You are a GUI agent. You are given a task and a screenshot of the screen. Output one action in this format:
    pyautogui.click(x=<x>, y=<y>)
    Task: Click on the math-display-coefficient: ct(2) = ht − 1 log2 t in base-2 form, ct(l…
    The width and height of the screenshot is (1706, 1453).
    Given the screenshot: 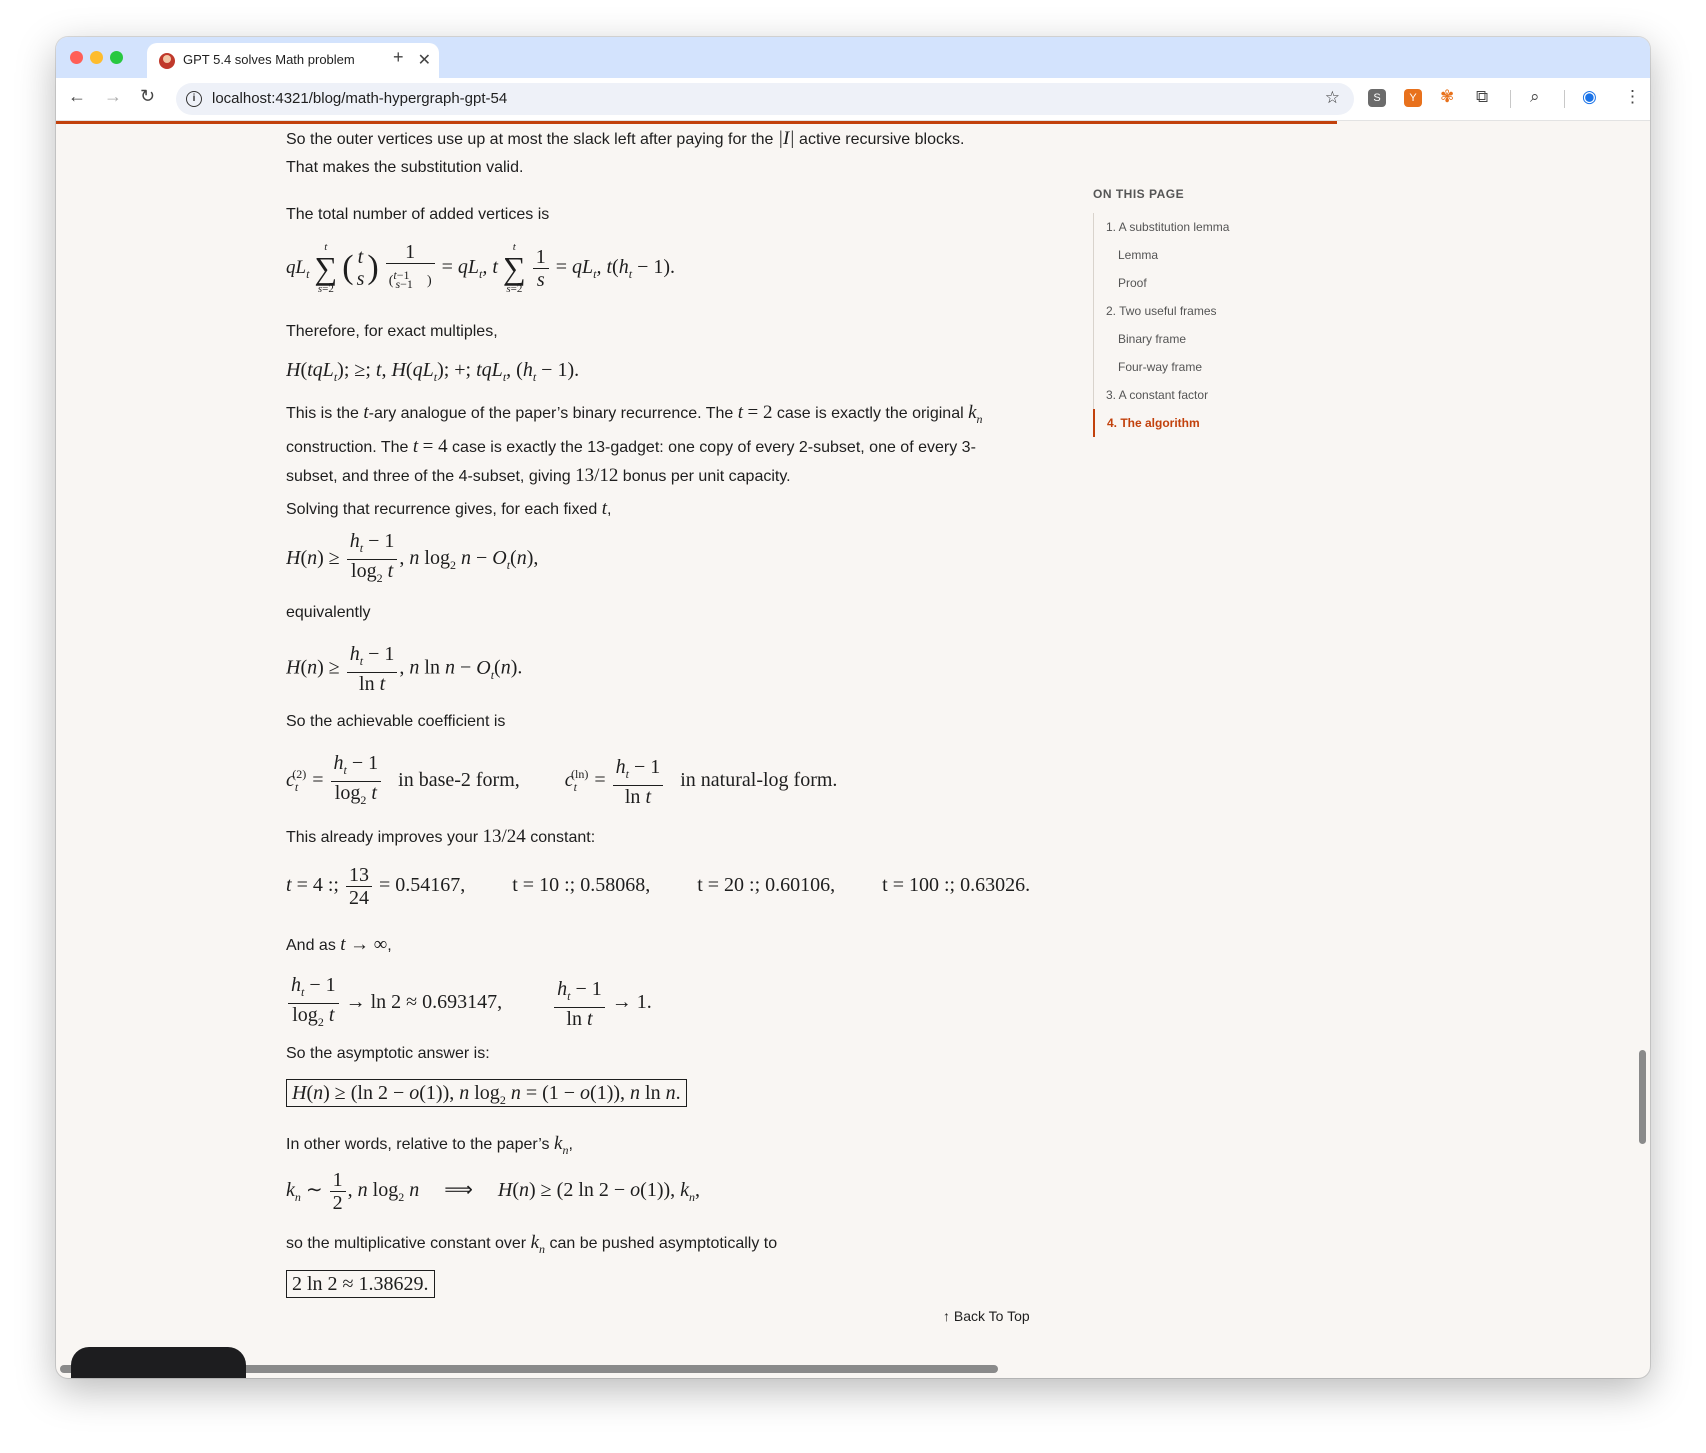 What is the action you would take?
    pyautogui.click(x=562, y=780)
    